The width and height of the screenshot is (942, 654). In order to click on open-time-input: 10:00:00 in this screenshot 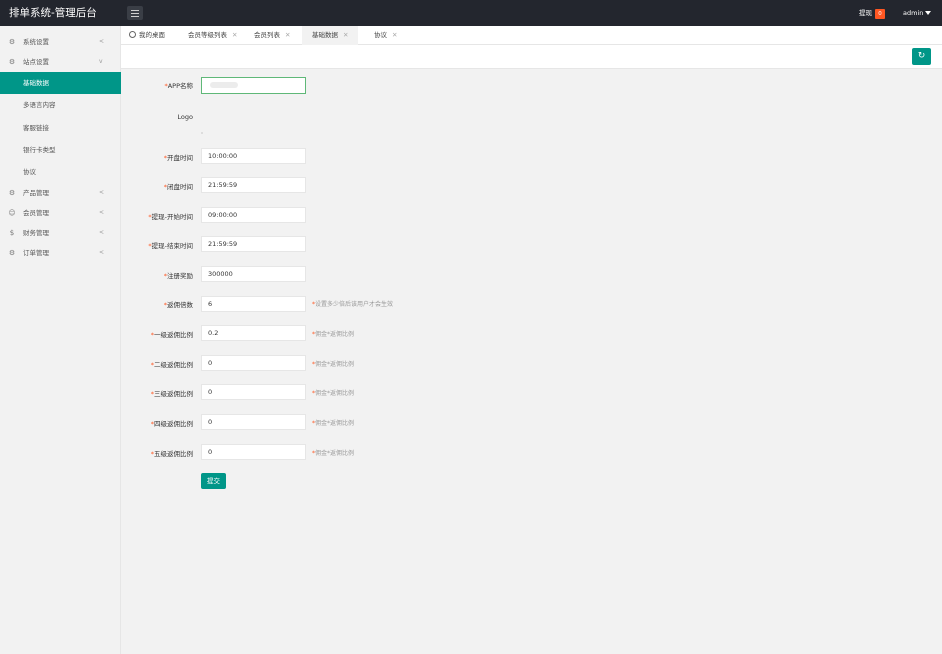, I will do `click(253, 156)`.